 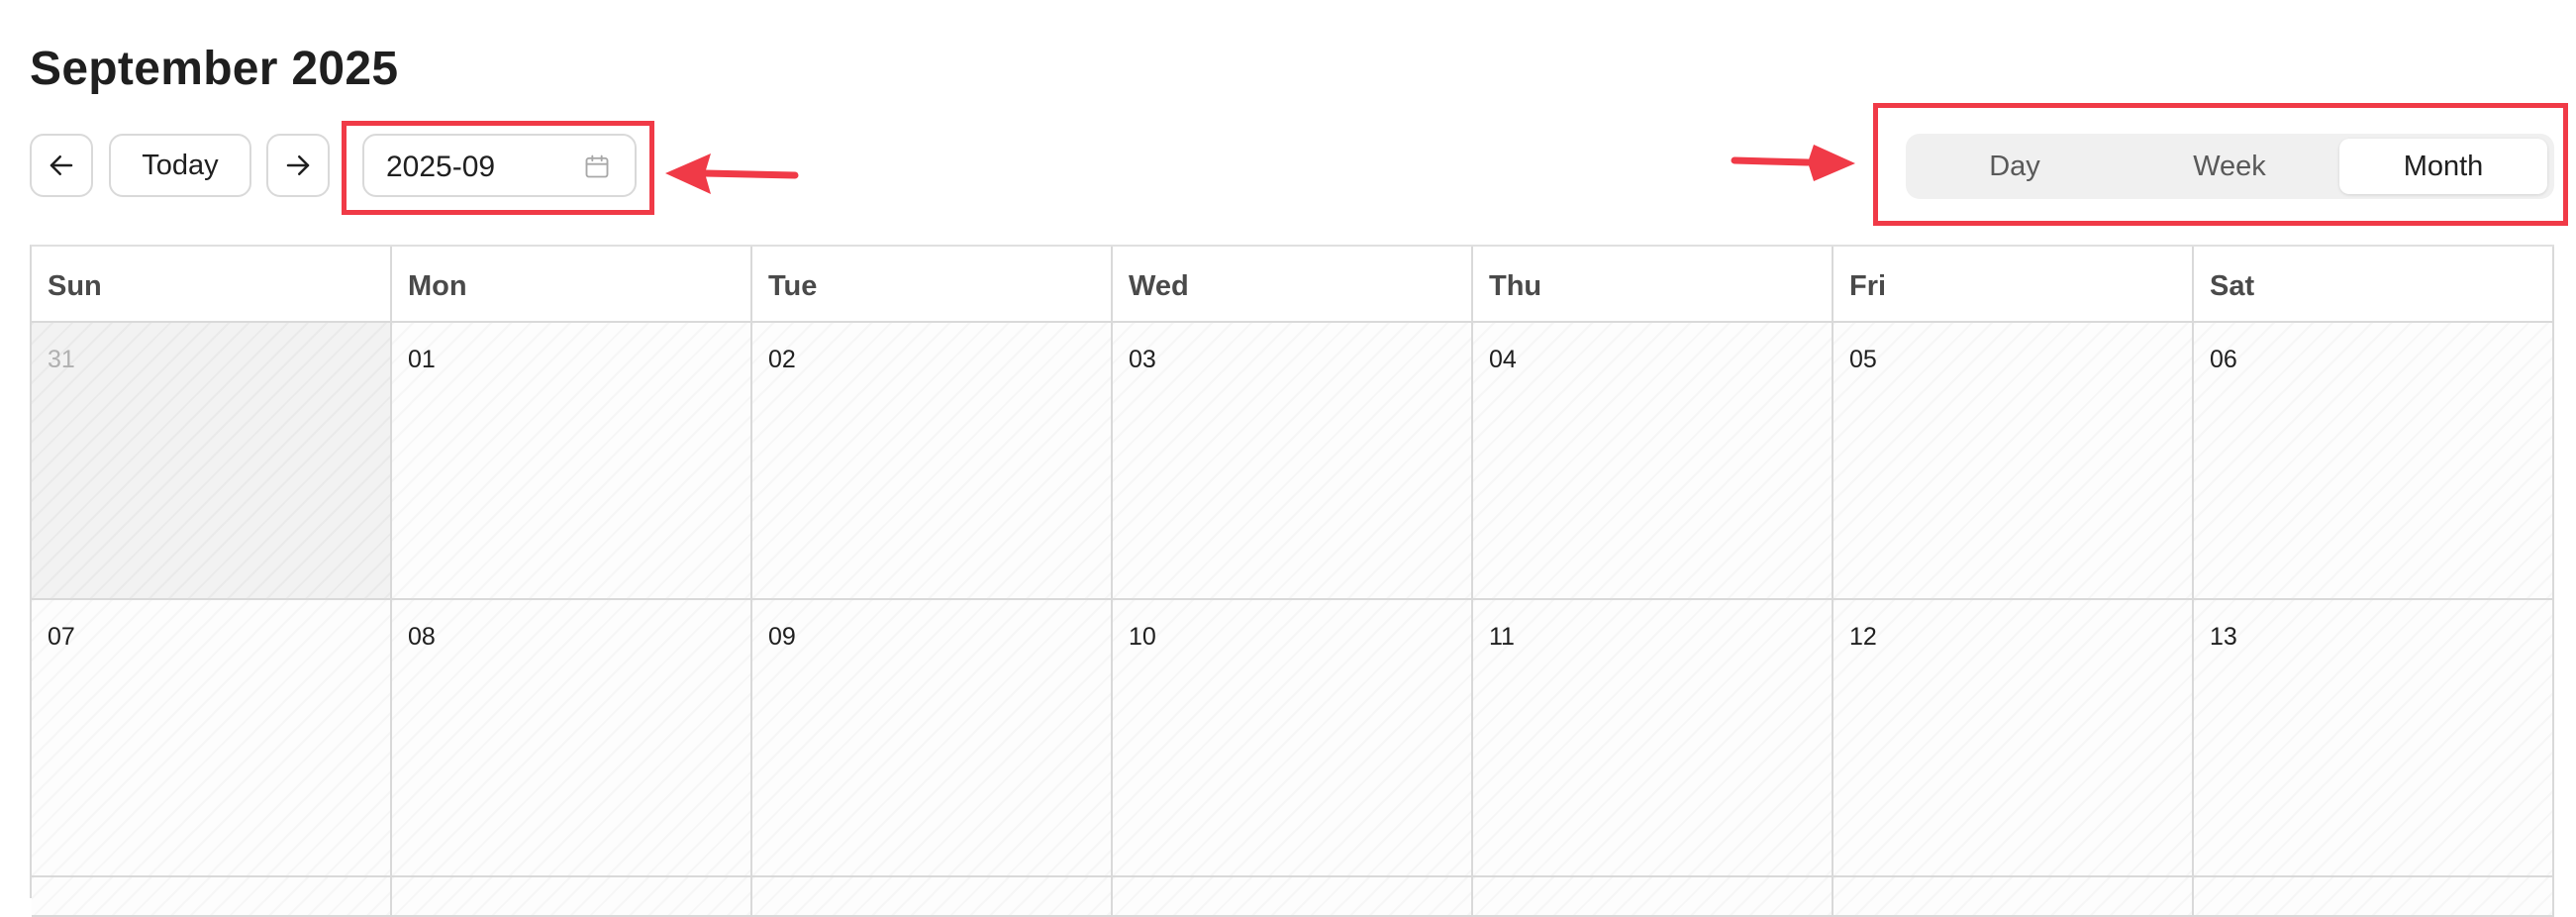 What do you see at coordinates (1142, 637) in the screenshot?
I see `day-number: 10` at bounding box center [1142, 637].